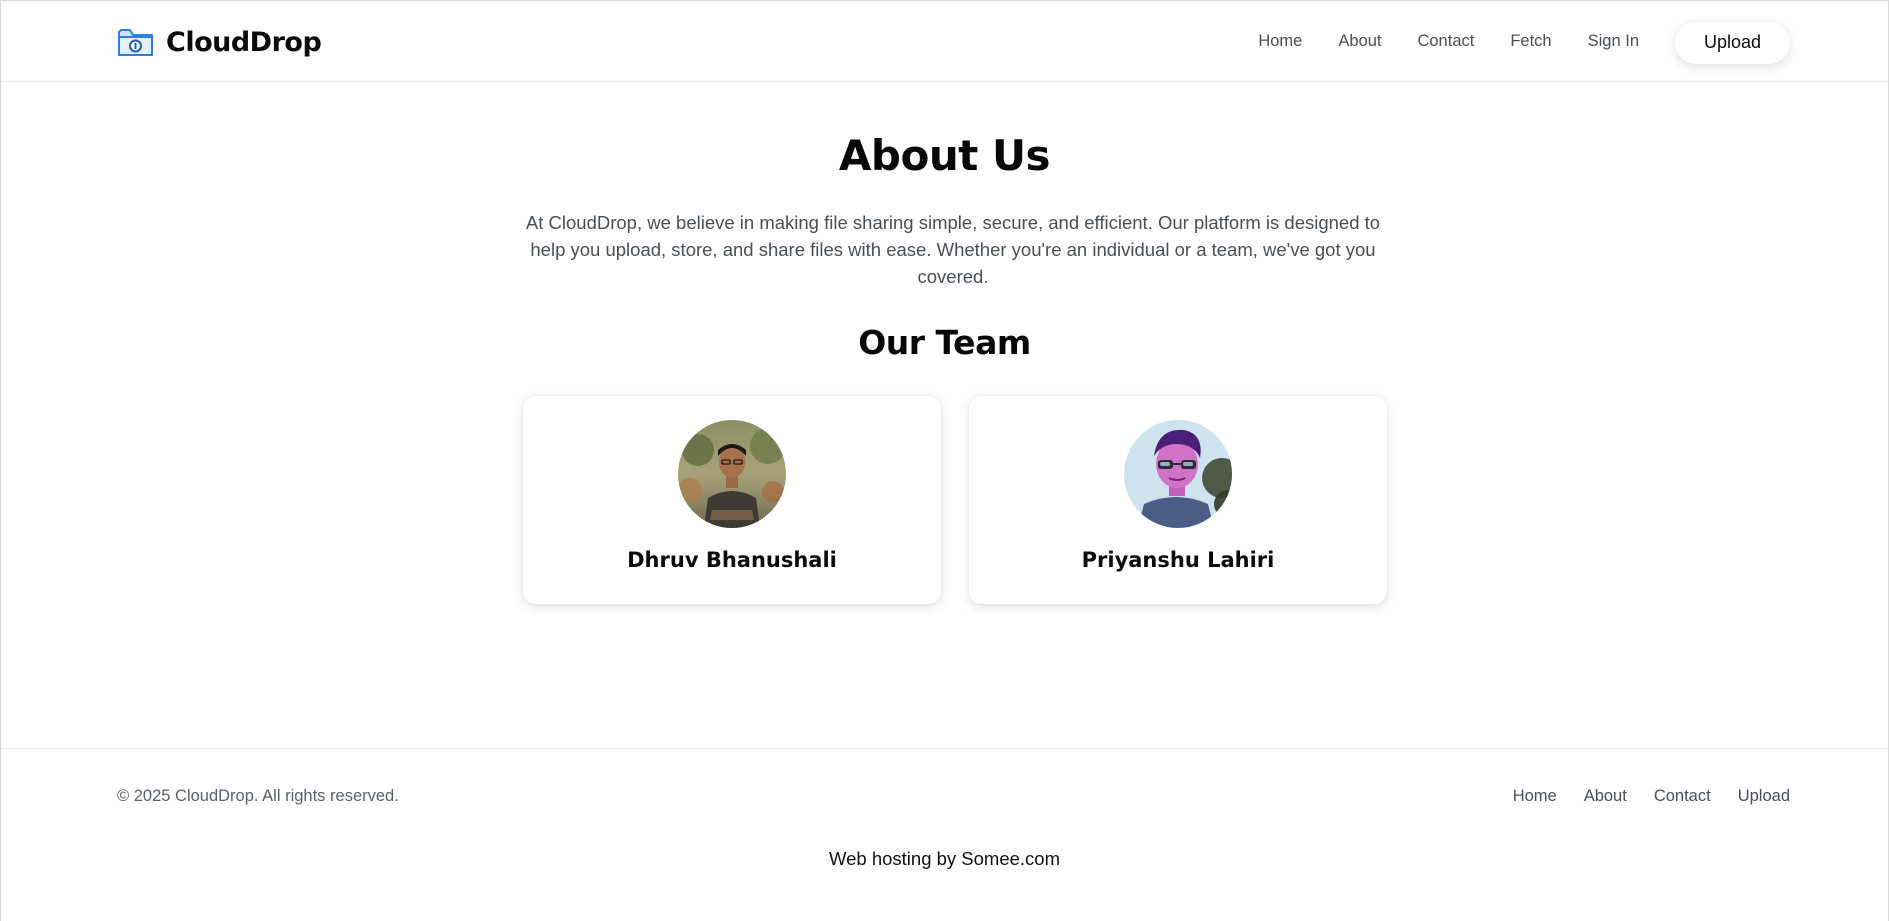 Image resolution: width=1889 pixels, height=921 pixels. I want to click on team-section-title: Our Team, so click(944, 342).